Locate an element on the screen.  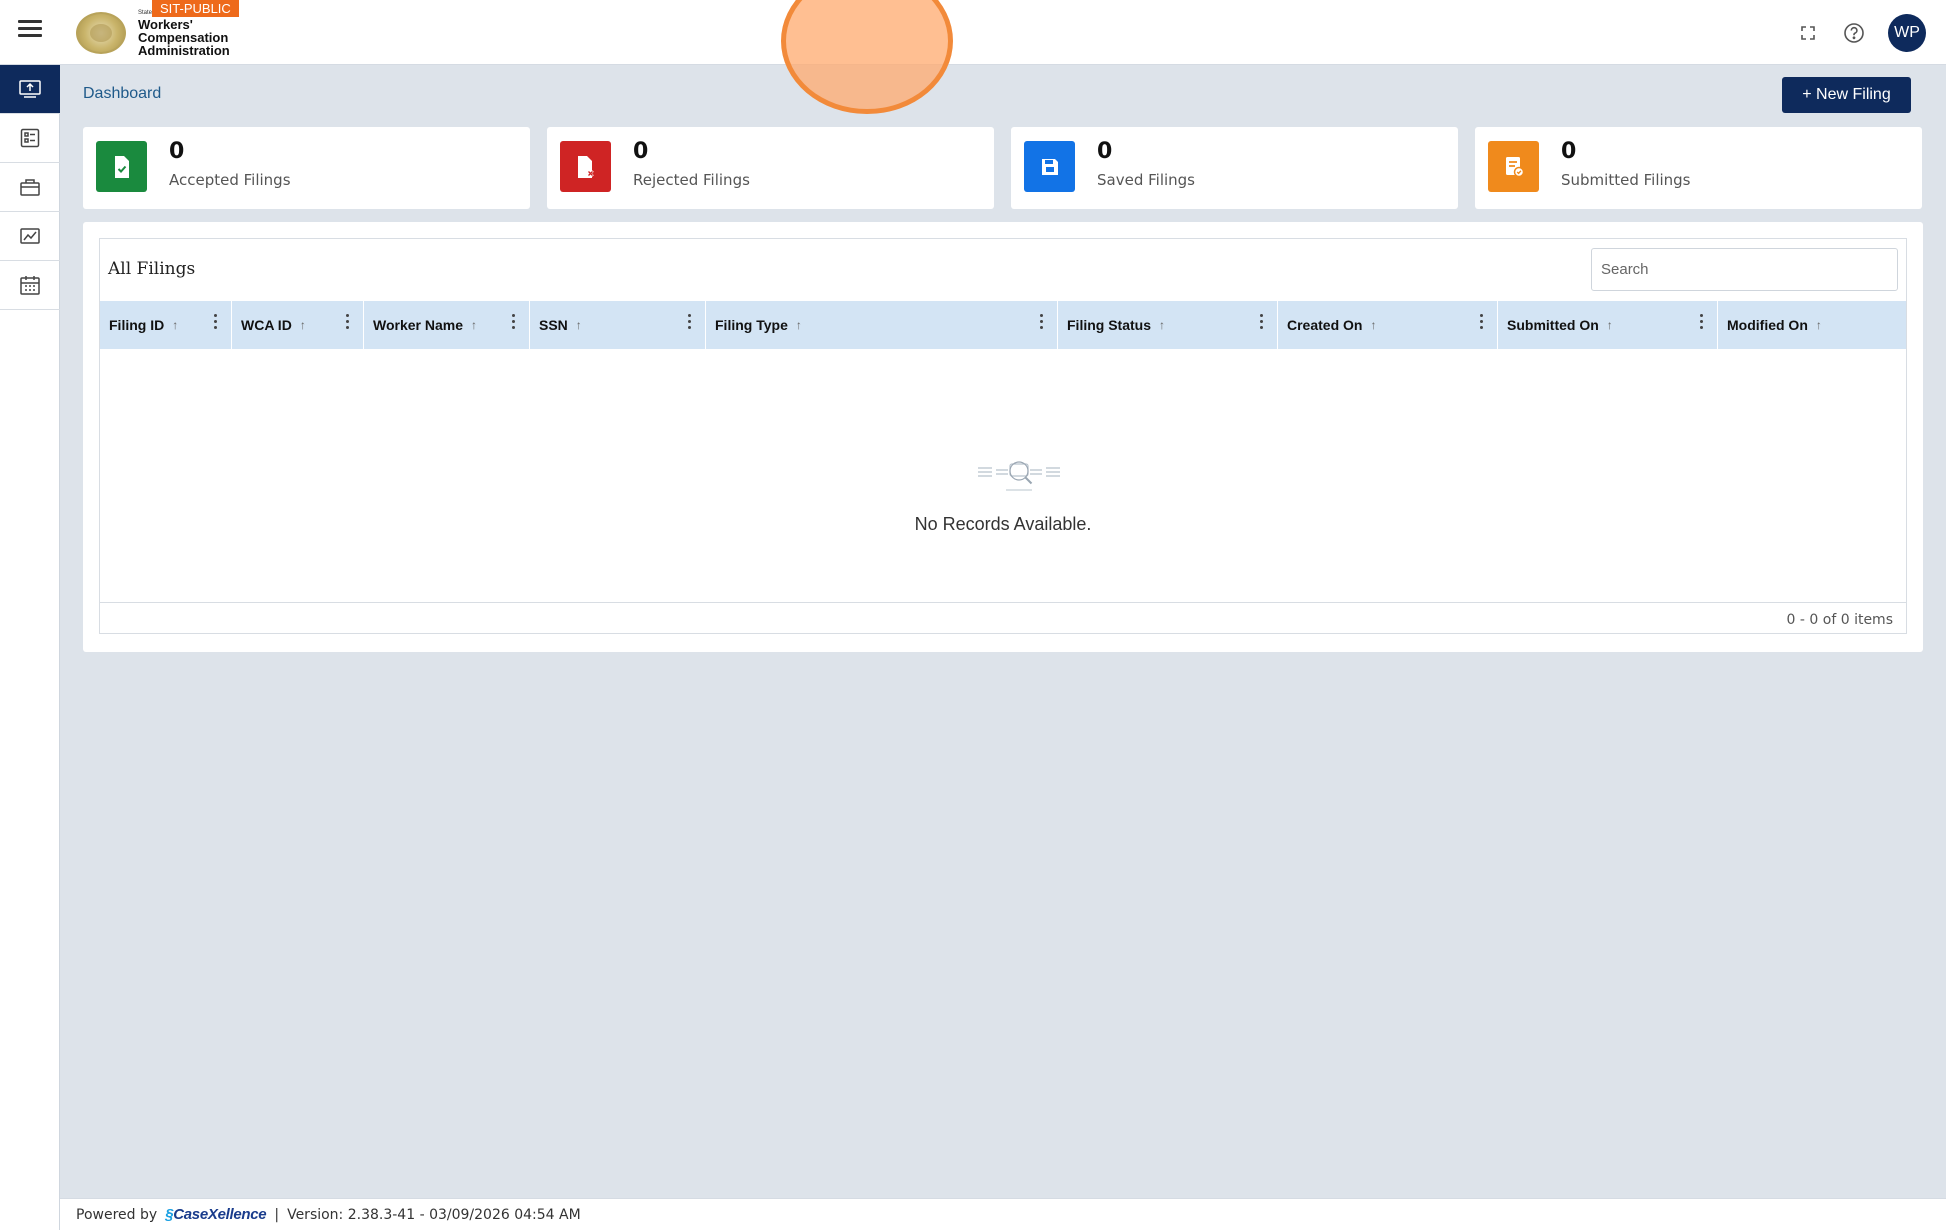
panel-title: All Filings is located at coordinates (152, 269).